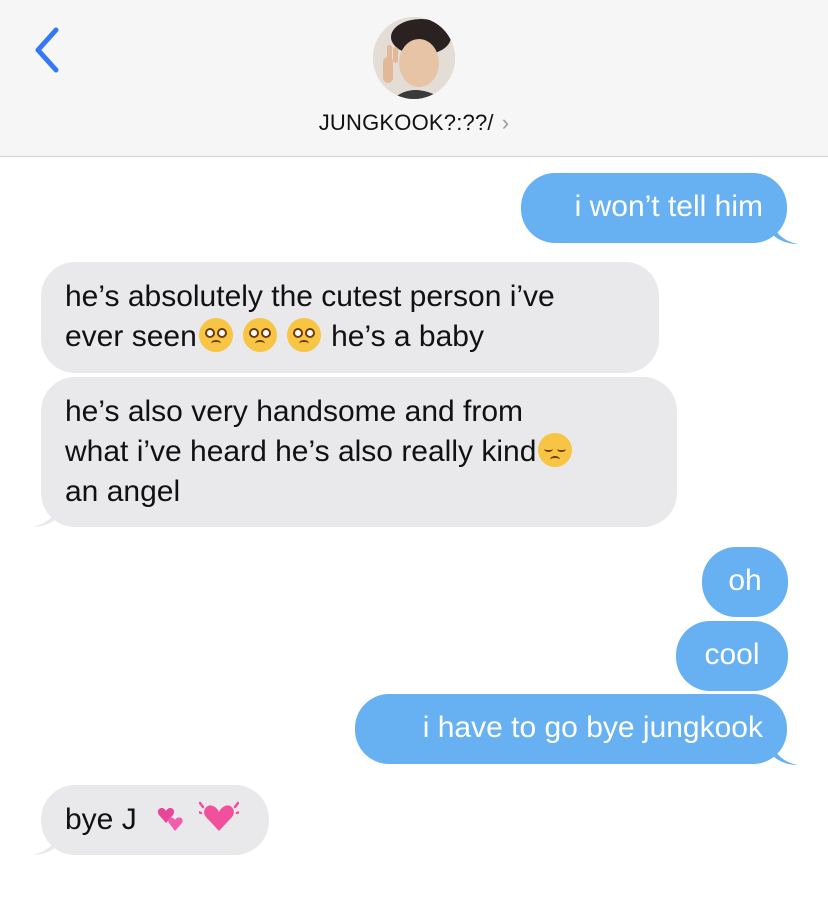 This screenshot has width=828, height=917. What do you see at coordinates (403, 336) in the screenshot?
I see `message-text: he’s a baby` at bounding box center [403, 336].